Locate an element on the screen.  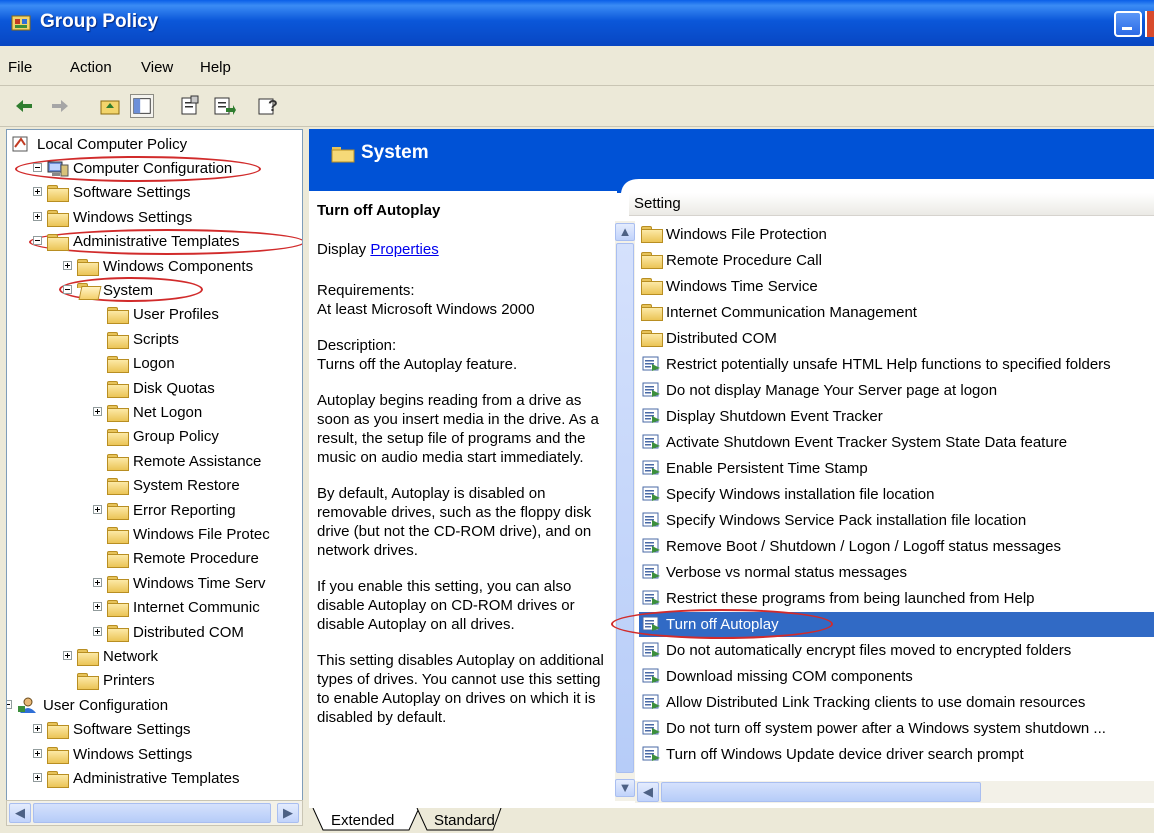
list-item: Enable Persistent Time Stamp is located at coordinates (896, 468).